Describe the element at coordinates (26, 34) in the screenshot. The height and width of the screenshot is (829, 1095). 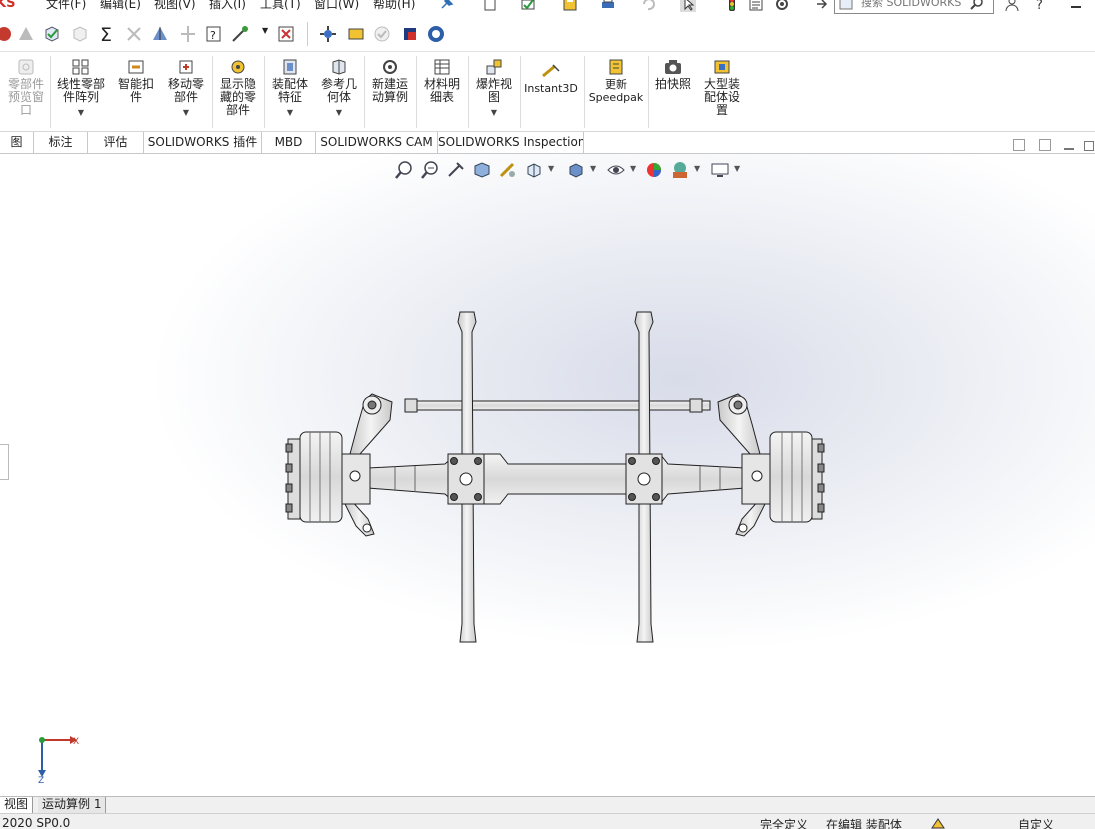
I see `interference-icon` at that location.